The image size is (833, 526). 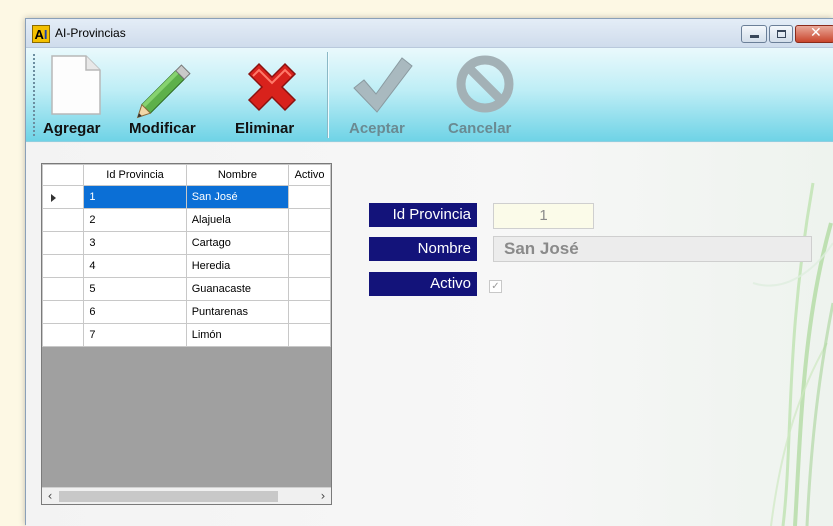 I want to click on cell-id: 6, so click(x=135, y=312).